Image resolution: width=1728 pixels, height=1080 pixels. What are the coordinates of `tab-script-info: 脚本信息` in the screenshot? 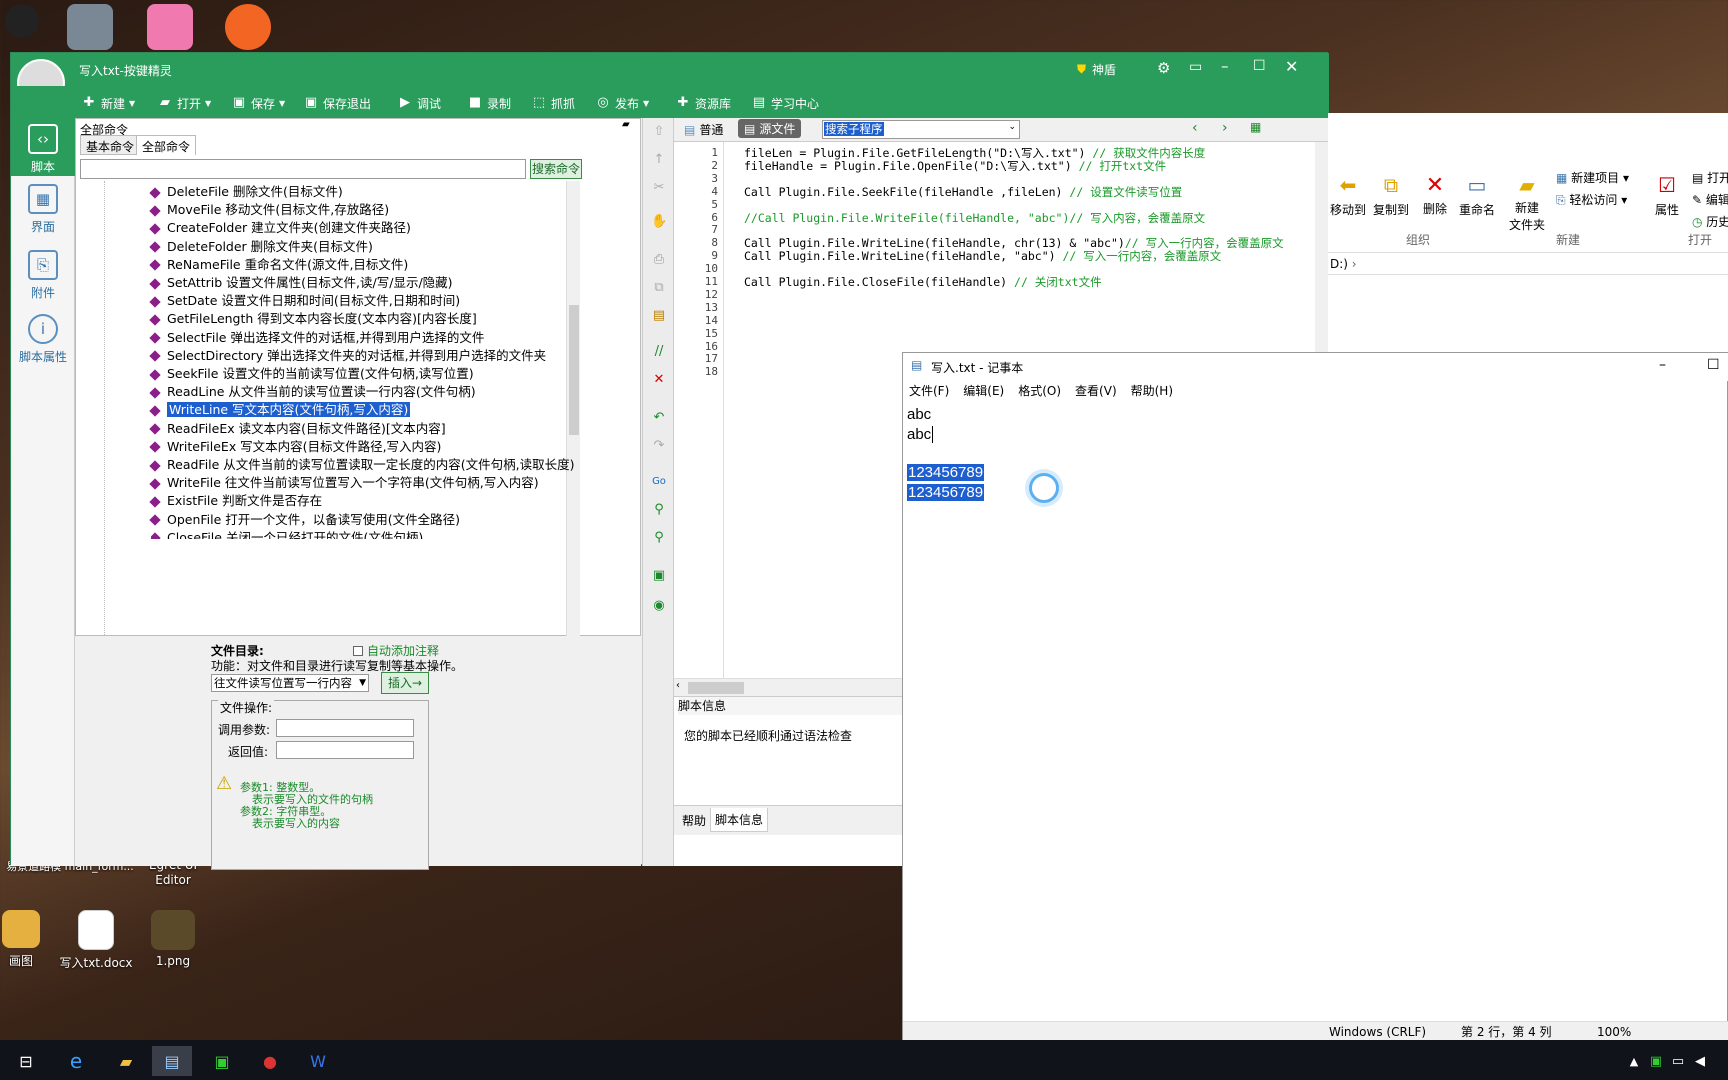 It's located at (739, 820).